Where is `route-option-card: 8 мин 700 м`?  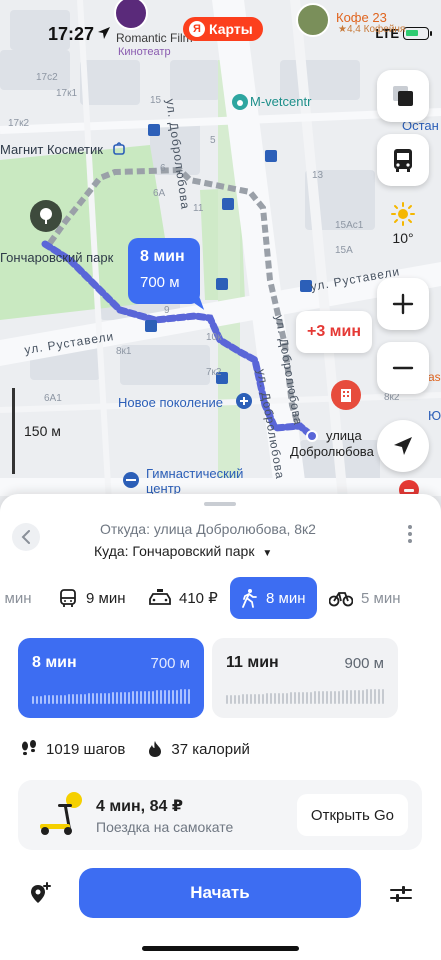
route-option-card: 8 мин 700 м is located at coordinates (111, 678).